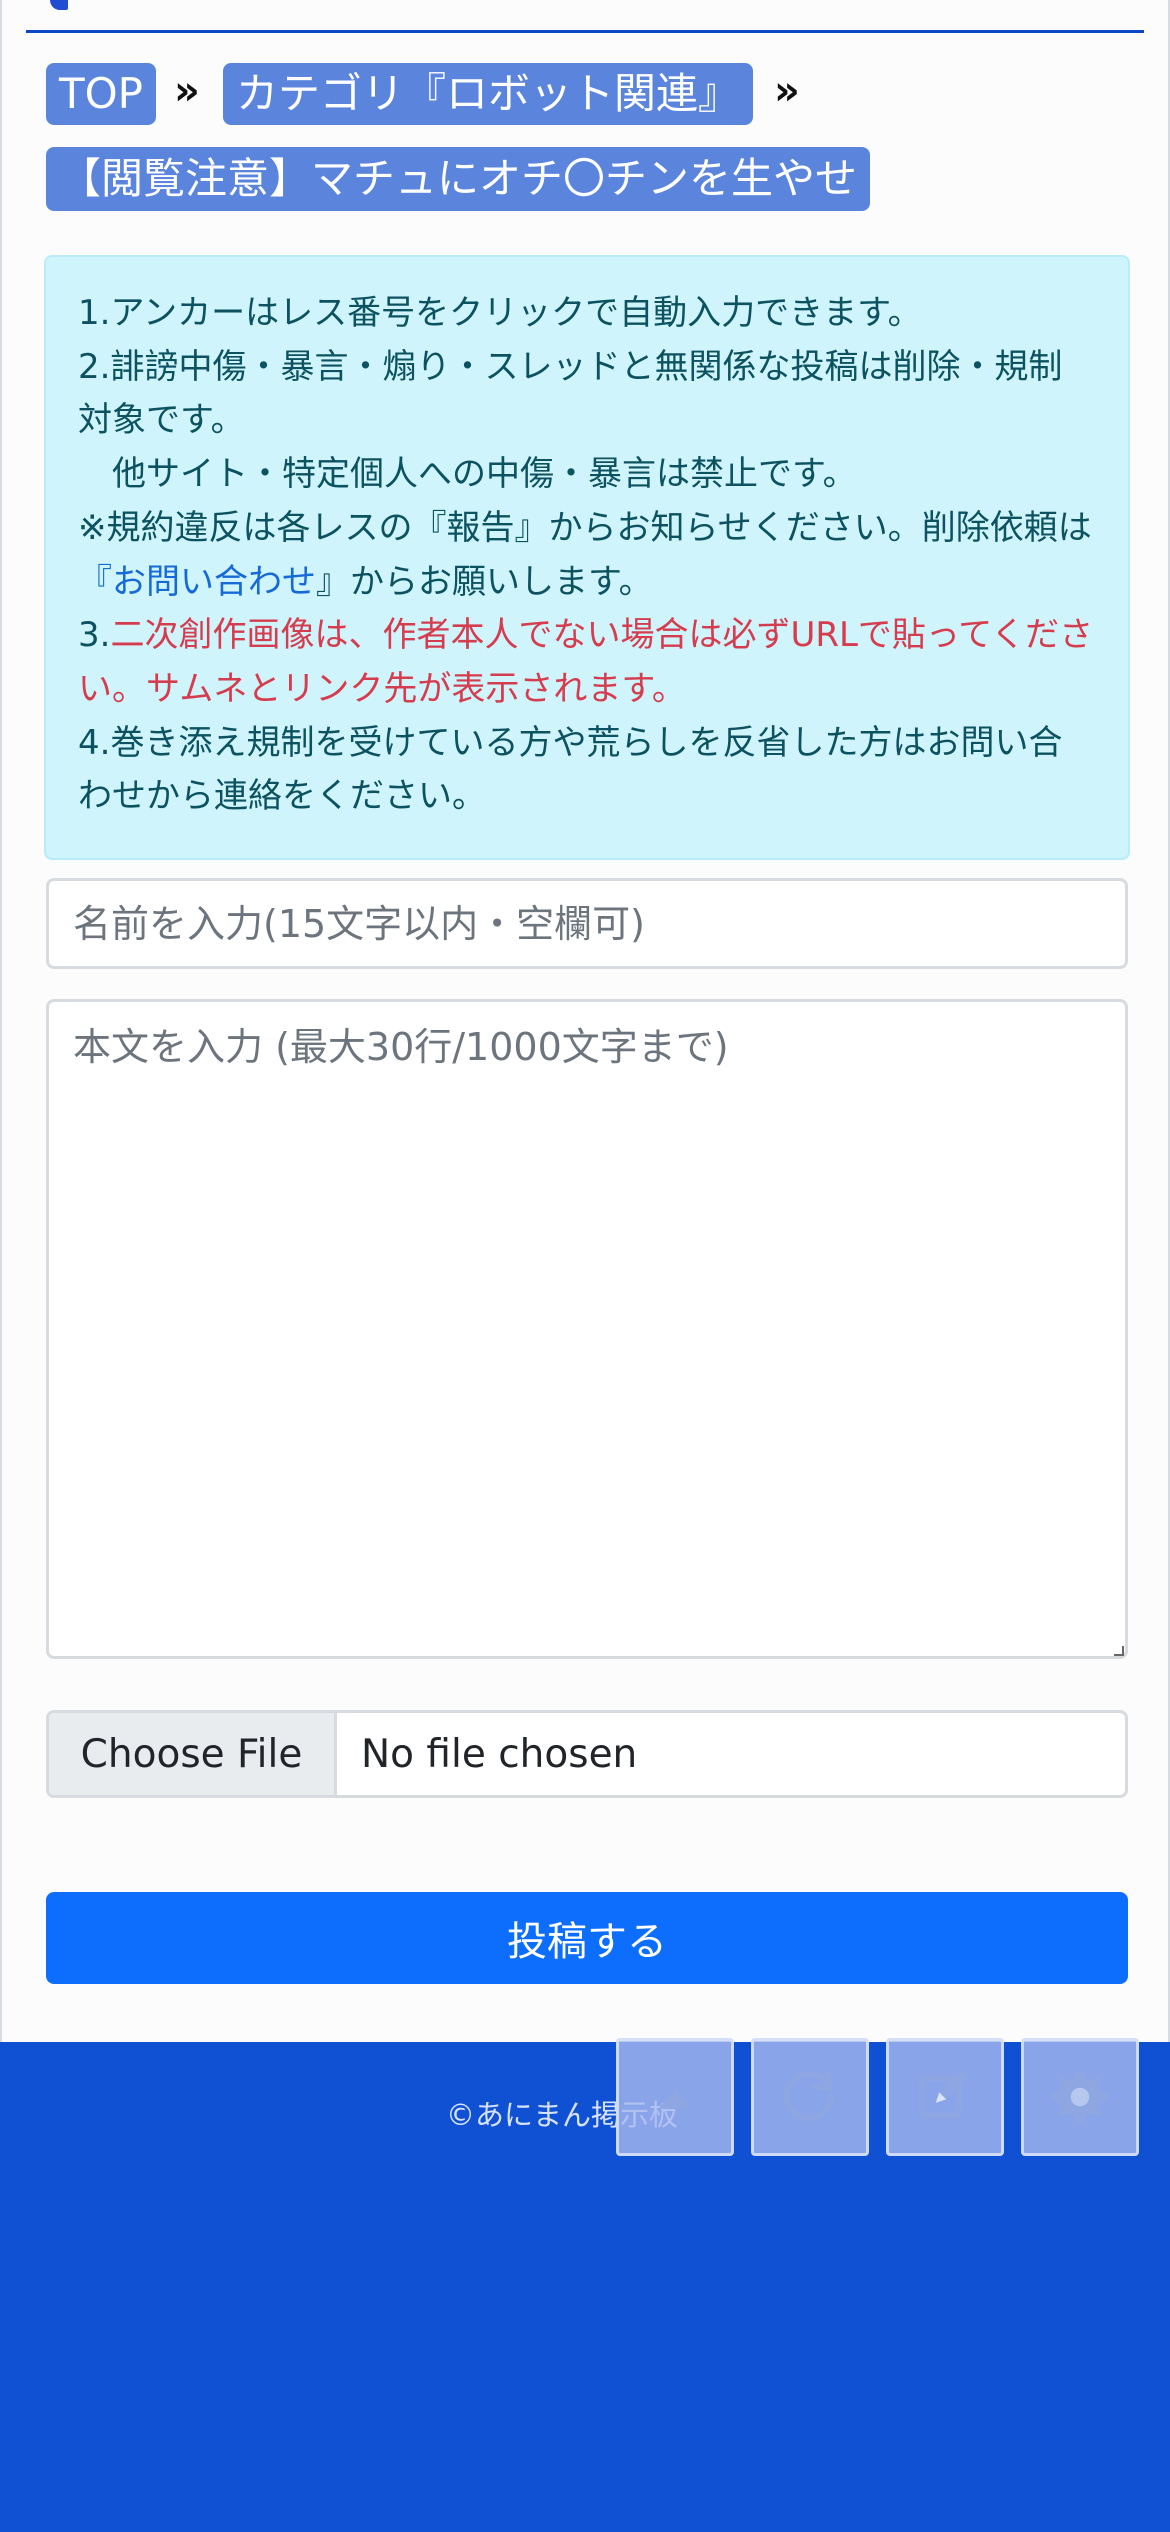 This screenshot has height=2532, width=1170. Describe the element at coordinates (484, 474) in the screenshot. I see `notice-line-2-detail: 他サイト・特定個人への中傷・暴言は禁止です。` at that location.